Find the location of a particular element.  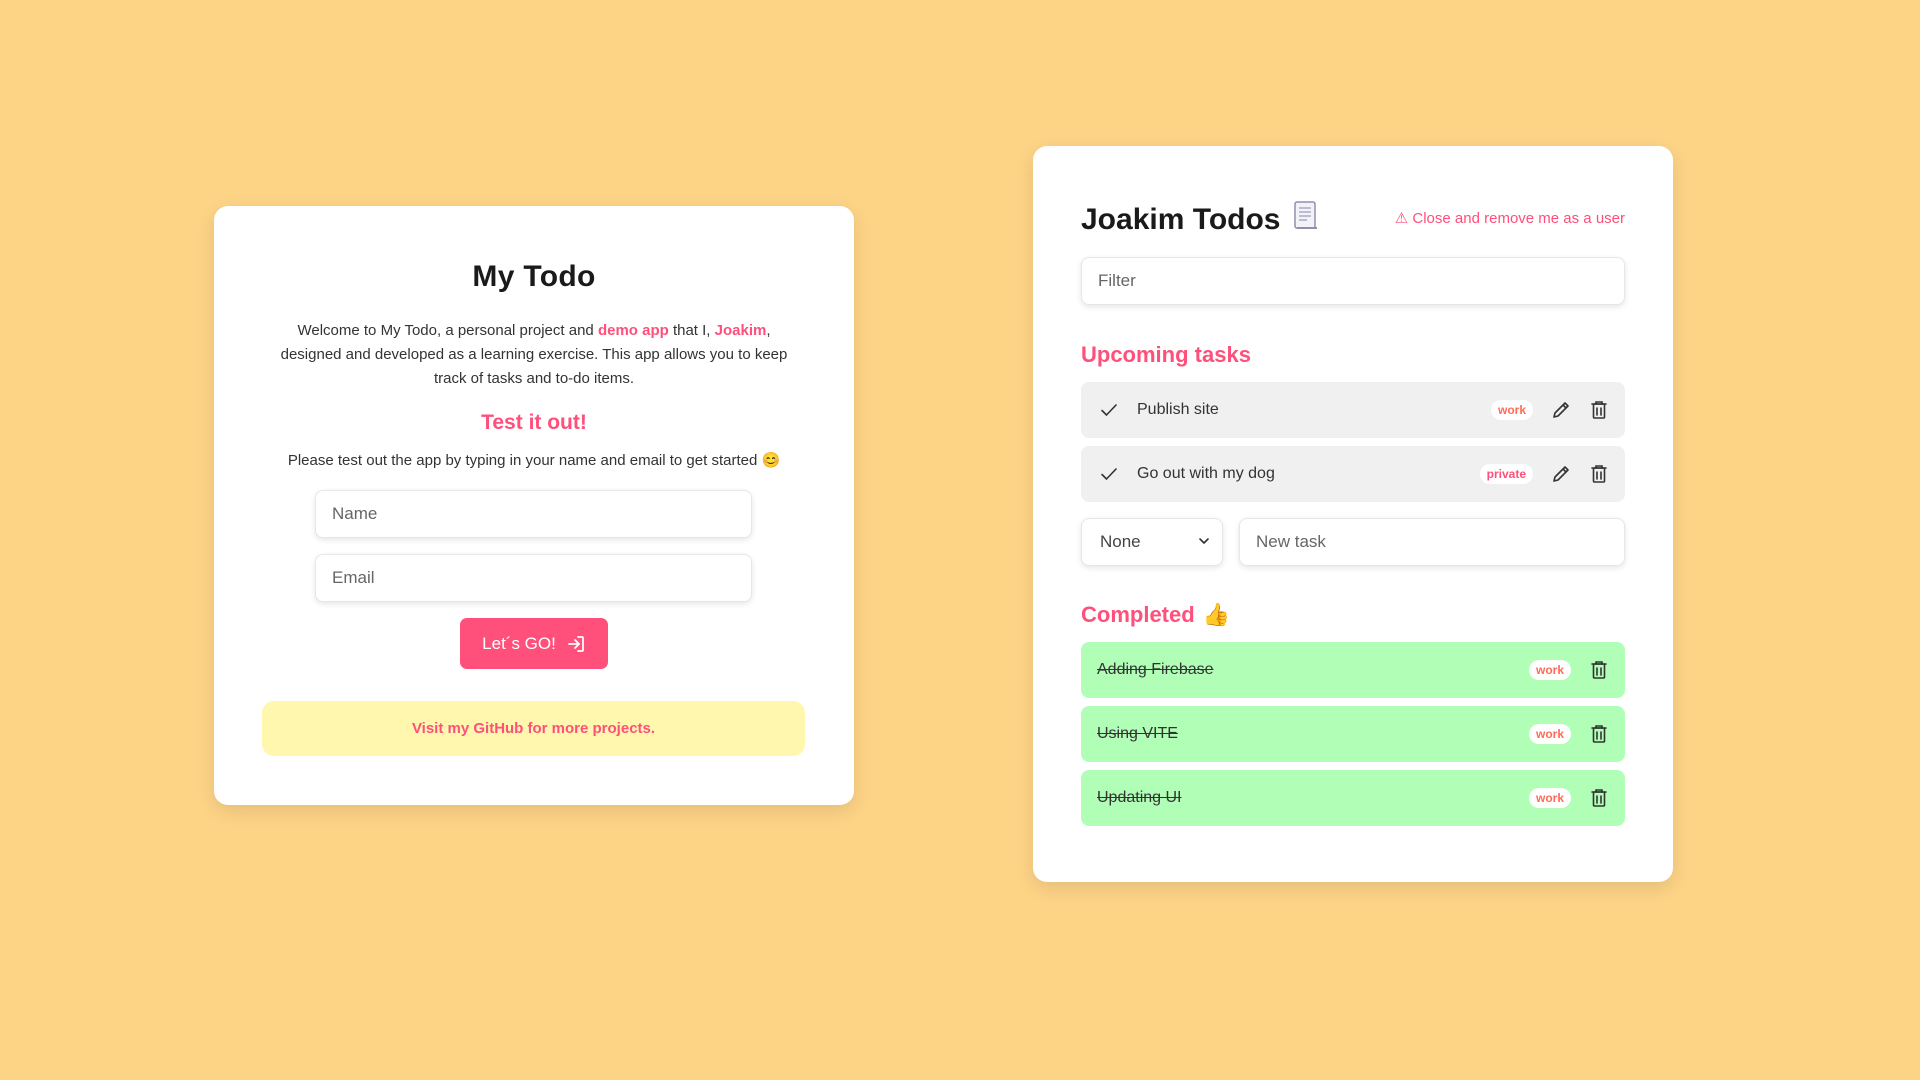

todo-header: Joakim Todos is located at coordinates (1200, 220).